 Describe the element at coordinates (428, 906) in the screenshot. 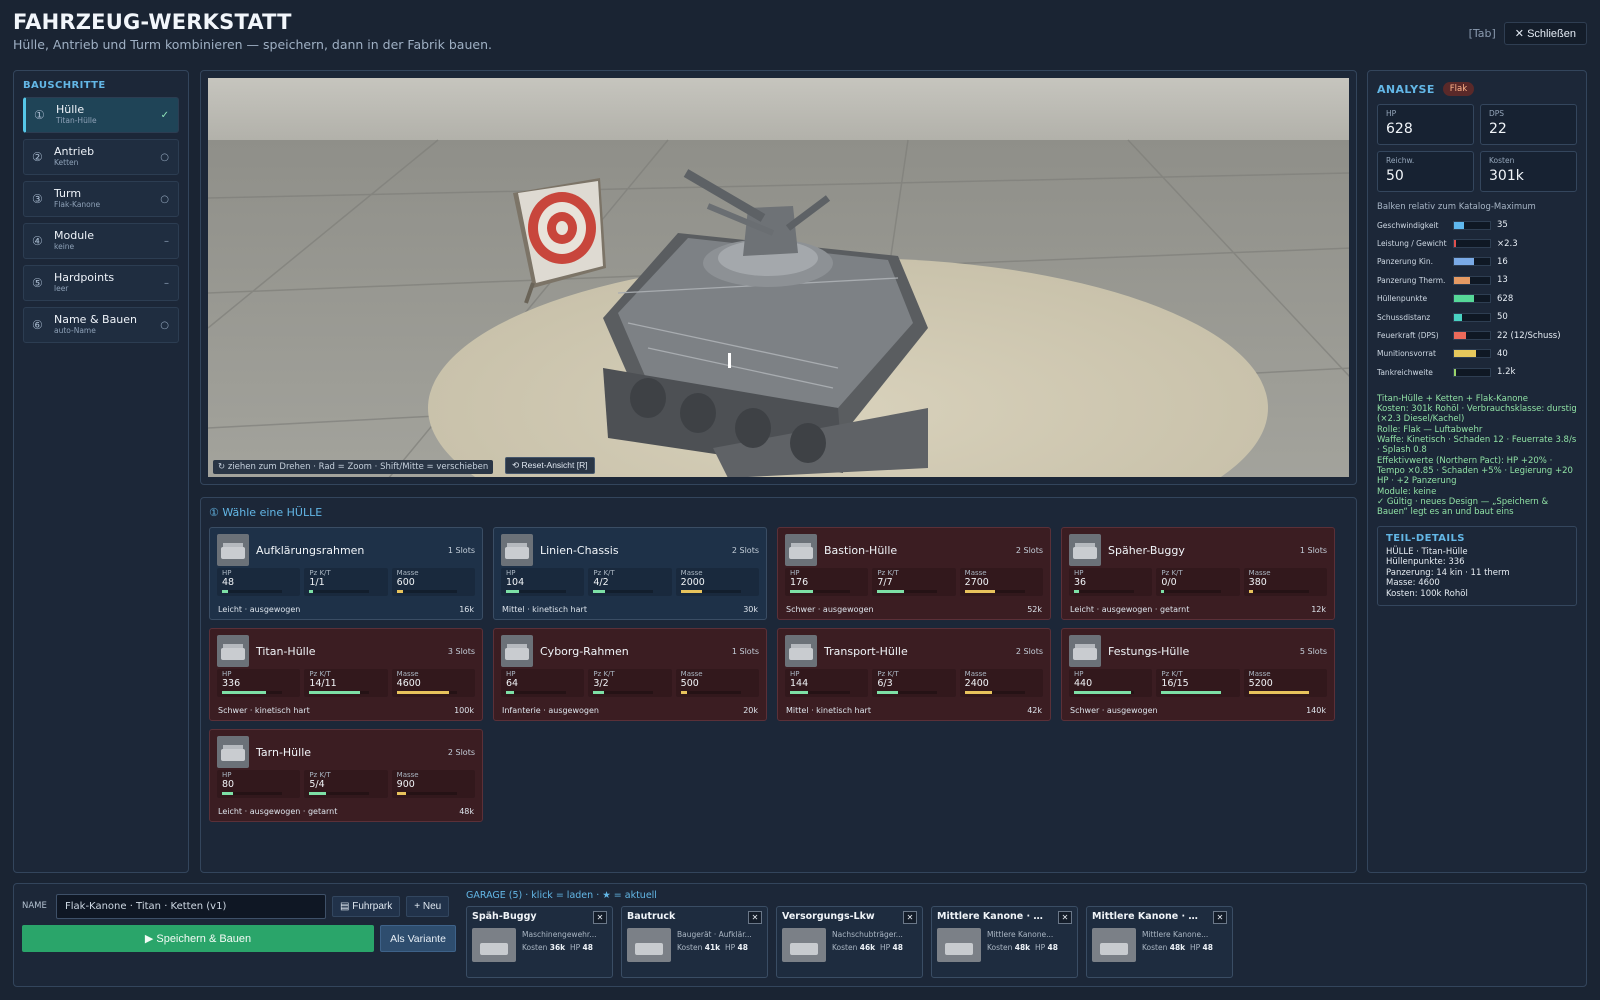

I see `new-design-button: + Neu` at that location.